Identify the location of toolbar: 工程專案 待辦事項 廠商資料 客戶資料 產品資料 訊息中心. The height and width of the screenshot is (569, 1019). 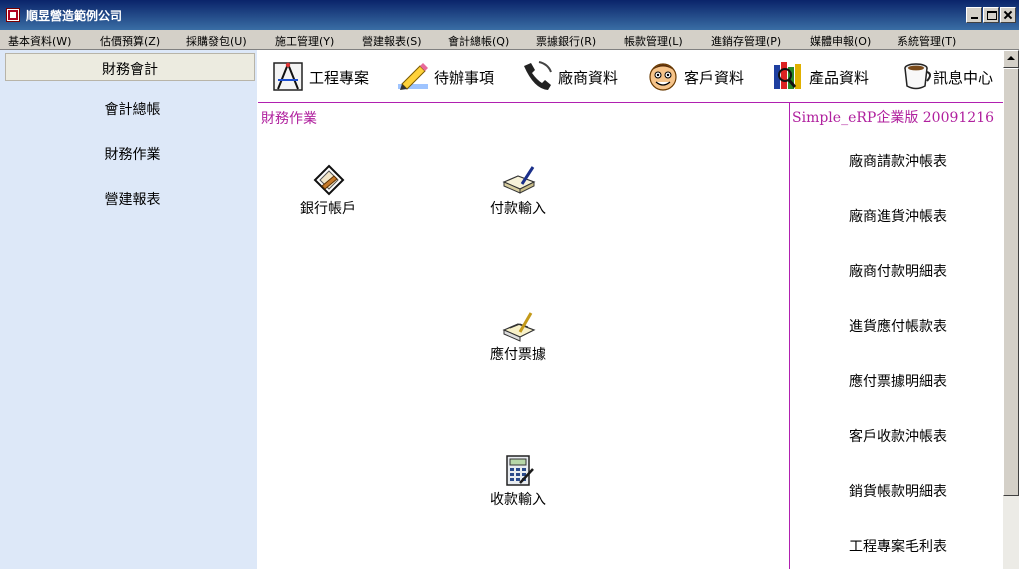
(630, 76).